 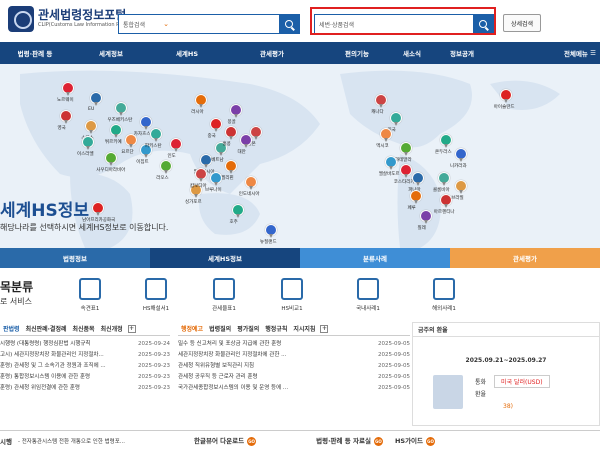 I want to click on tab-directives: 지시지침, so click(x=304, y=328).